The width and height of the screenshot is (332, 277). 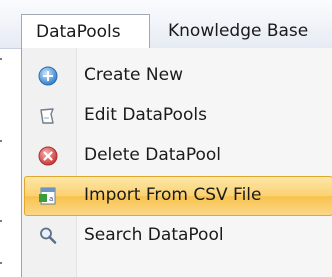 I want to click on menu-item-search-datapool: Search DataPool, so click(x=178, y=236).